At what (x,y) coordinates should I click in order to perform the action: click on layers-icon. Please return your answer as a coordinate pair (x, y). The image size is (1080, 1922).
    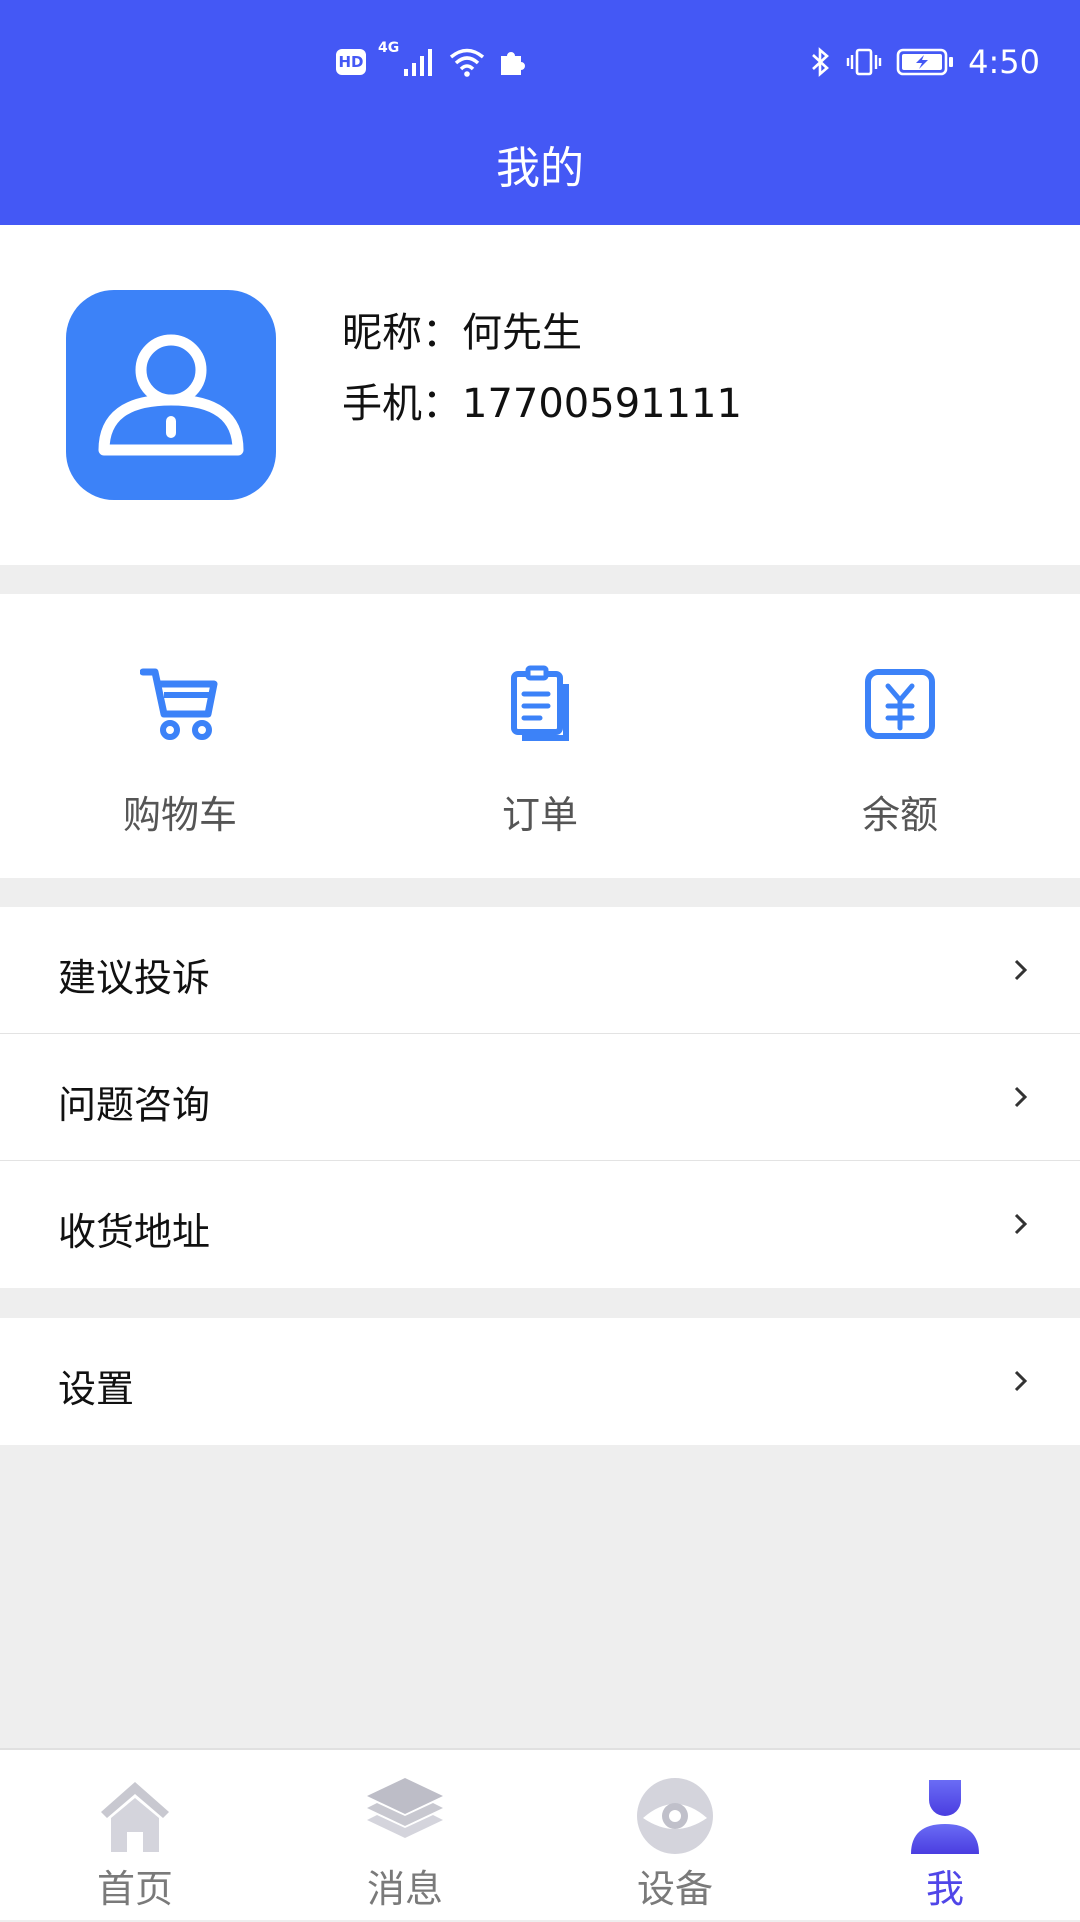
    Looking at the image, I should click on (405, 1808).